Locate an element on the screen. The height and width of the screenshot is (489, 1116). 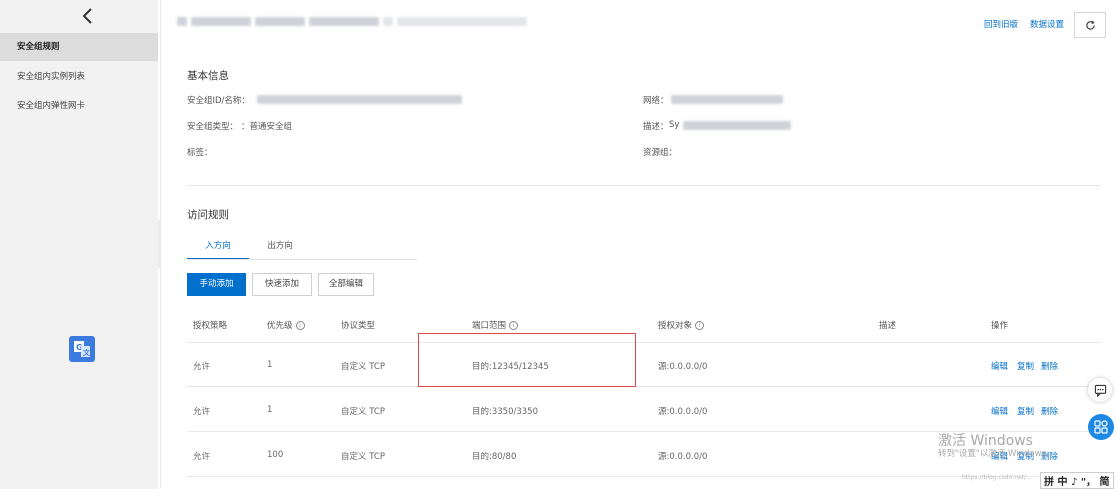
column-header-protocol: 协议类型 is located at coordinates (358, 326).